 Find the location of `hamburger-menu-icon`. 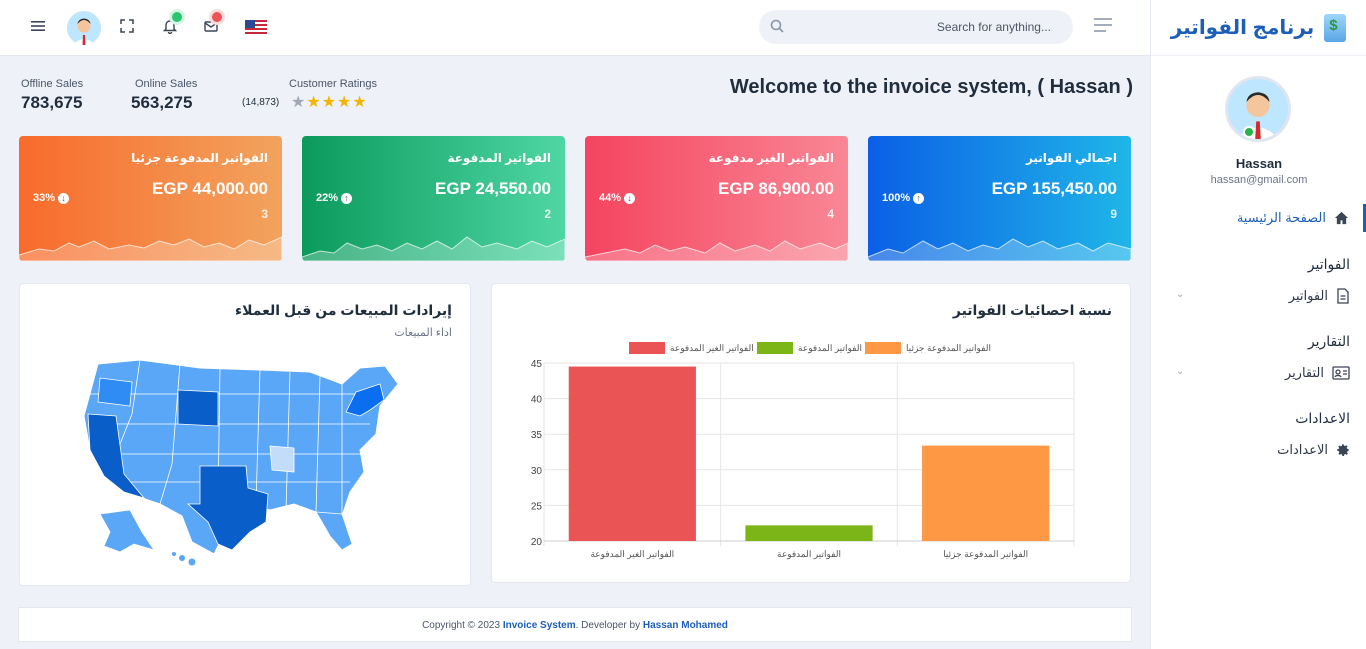

hamburger-menu-icon is located at coordinates (38, 28).